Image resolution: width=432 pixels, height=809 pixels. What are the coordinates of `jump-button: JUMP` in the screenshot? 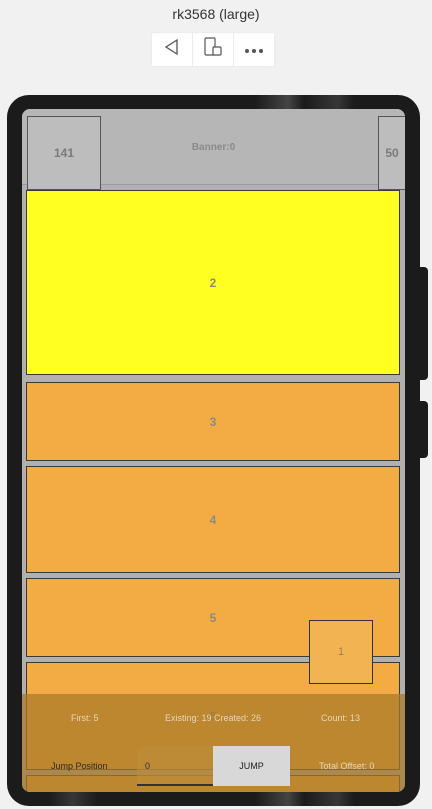 It's located at (251, 766).